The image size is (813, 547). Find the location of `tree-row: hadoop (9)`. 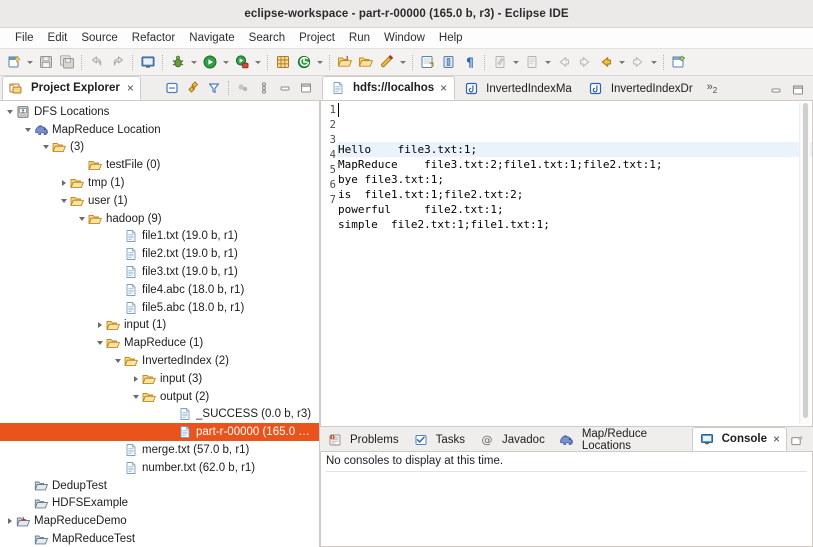

tree-row: hadoop (9) is located at coordinates (159, 219).